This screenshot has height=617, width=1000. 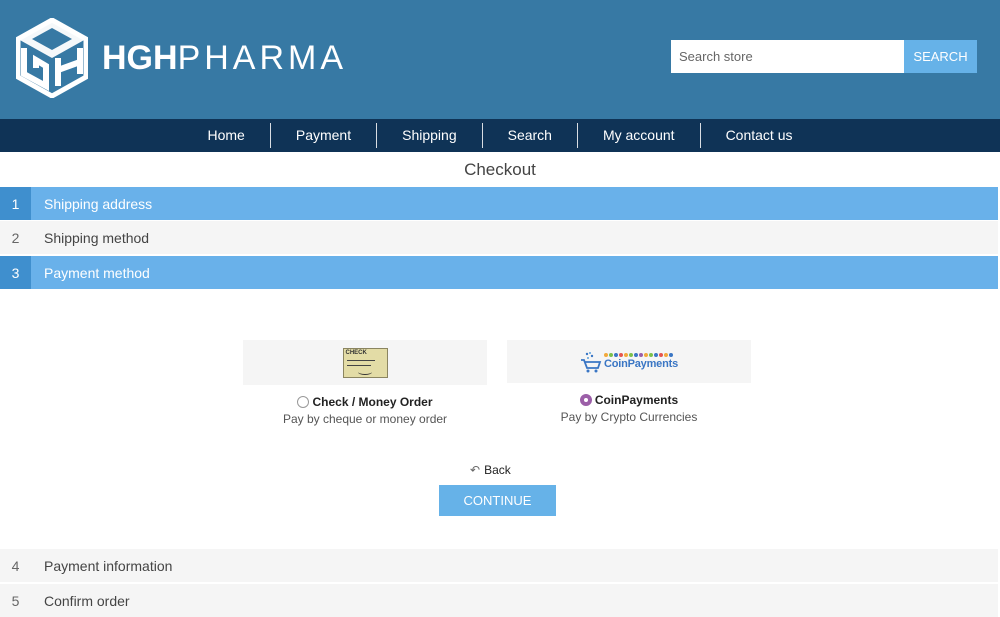 I want to click on payment-method-coinpayments-name: CoinPayments, so click(x=629, y=400).